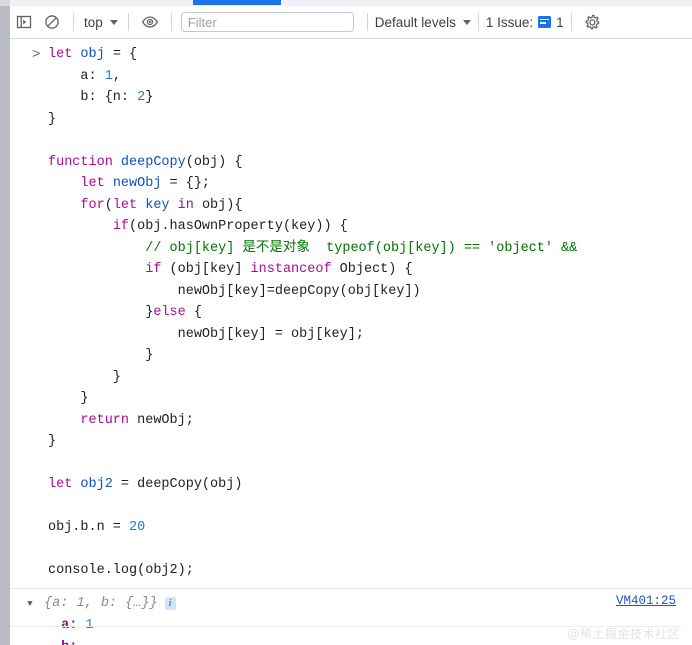 The width and height of the screenshot is (692, 645). I want to click on code-token: obj, so click(92, 54).